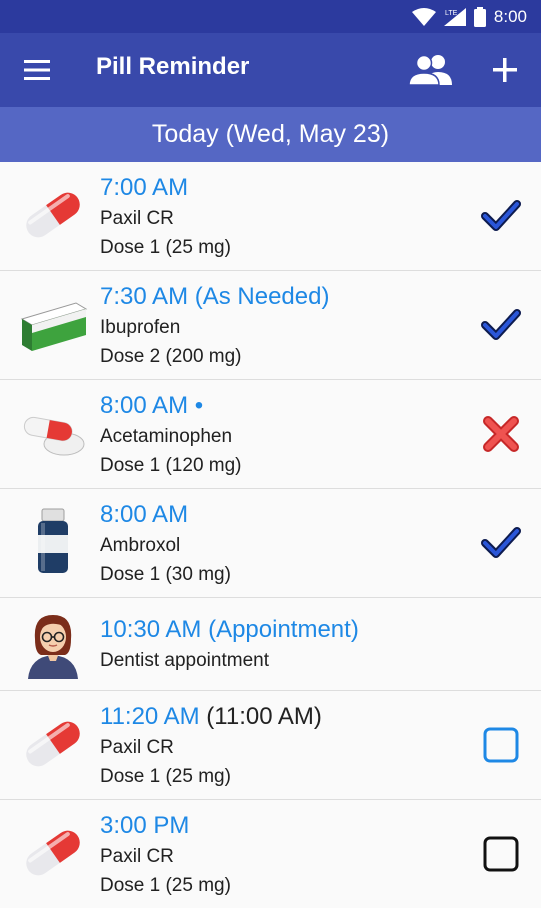 This screenshot has width=541, height=908. What do you see at coordinates (144, 187) in the screenshot?
I see `dose-time: 7:00 AM` at bounding box center [144, 187].